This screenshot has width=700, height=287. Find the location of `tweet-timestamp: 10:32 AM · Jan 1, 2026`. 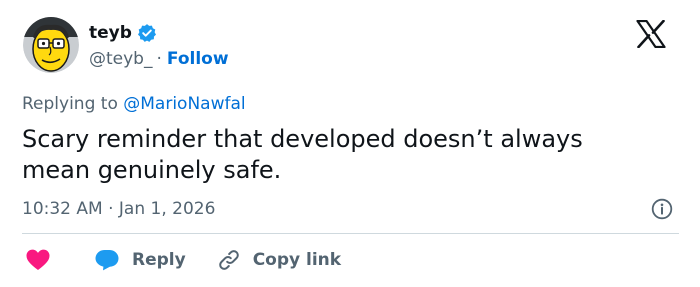

tweet-timestamp: 10:32 AM · Jan 1, 2026 is located at coordinates (118, 209).